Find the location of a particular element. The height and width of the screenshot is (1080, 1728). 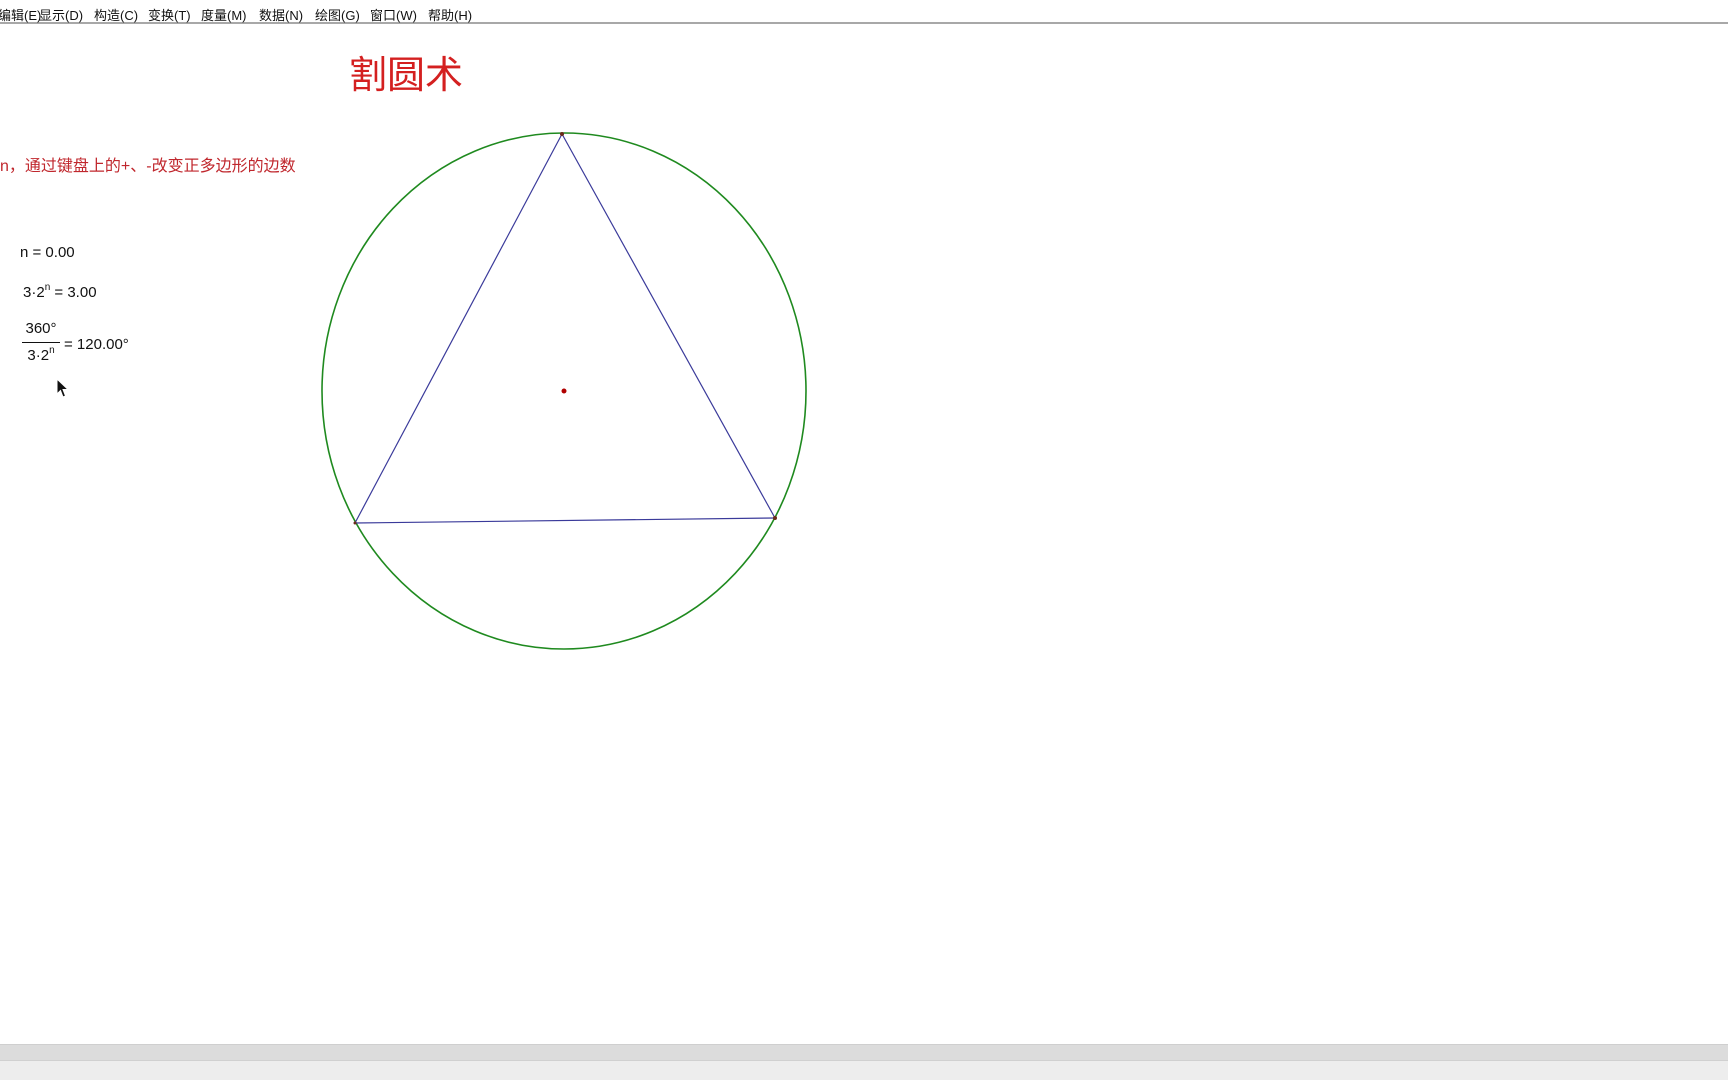

angle-den-exponent: n is located at coordinates (52, 350).